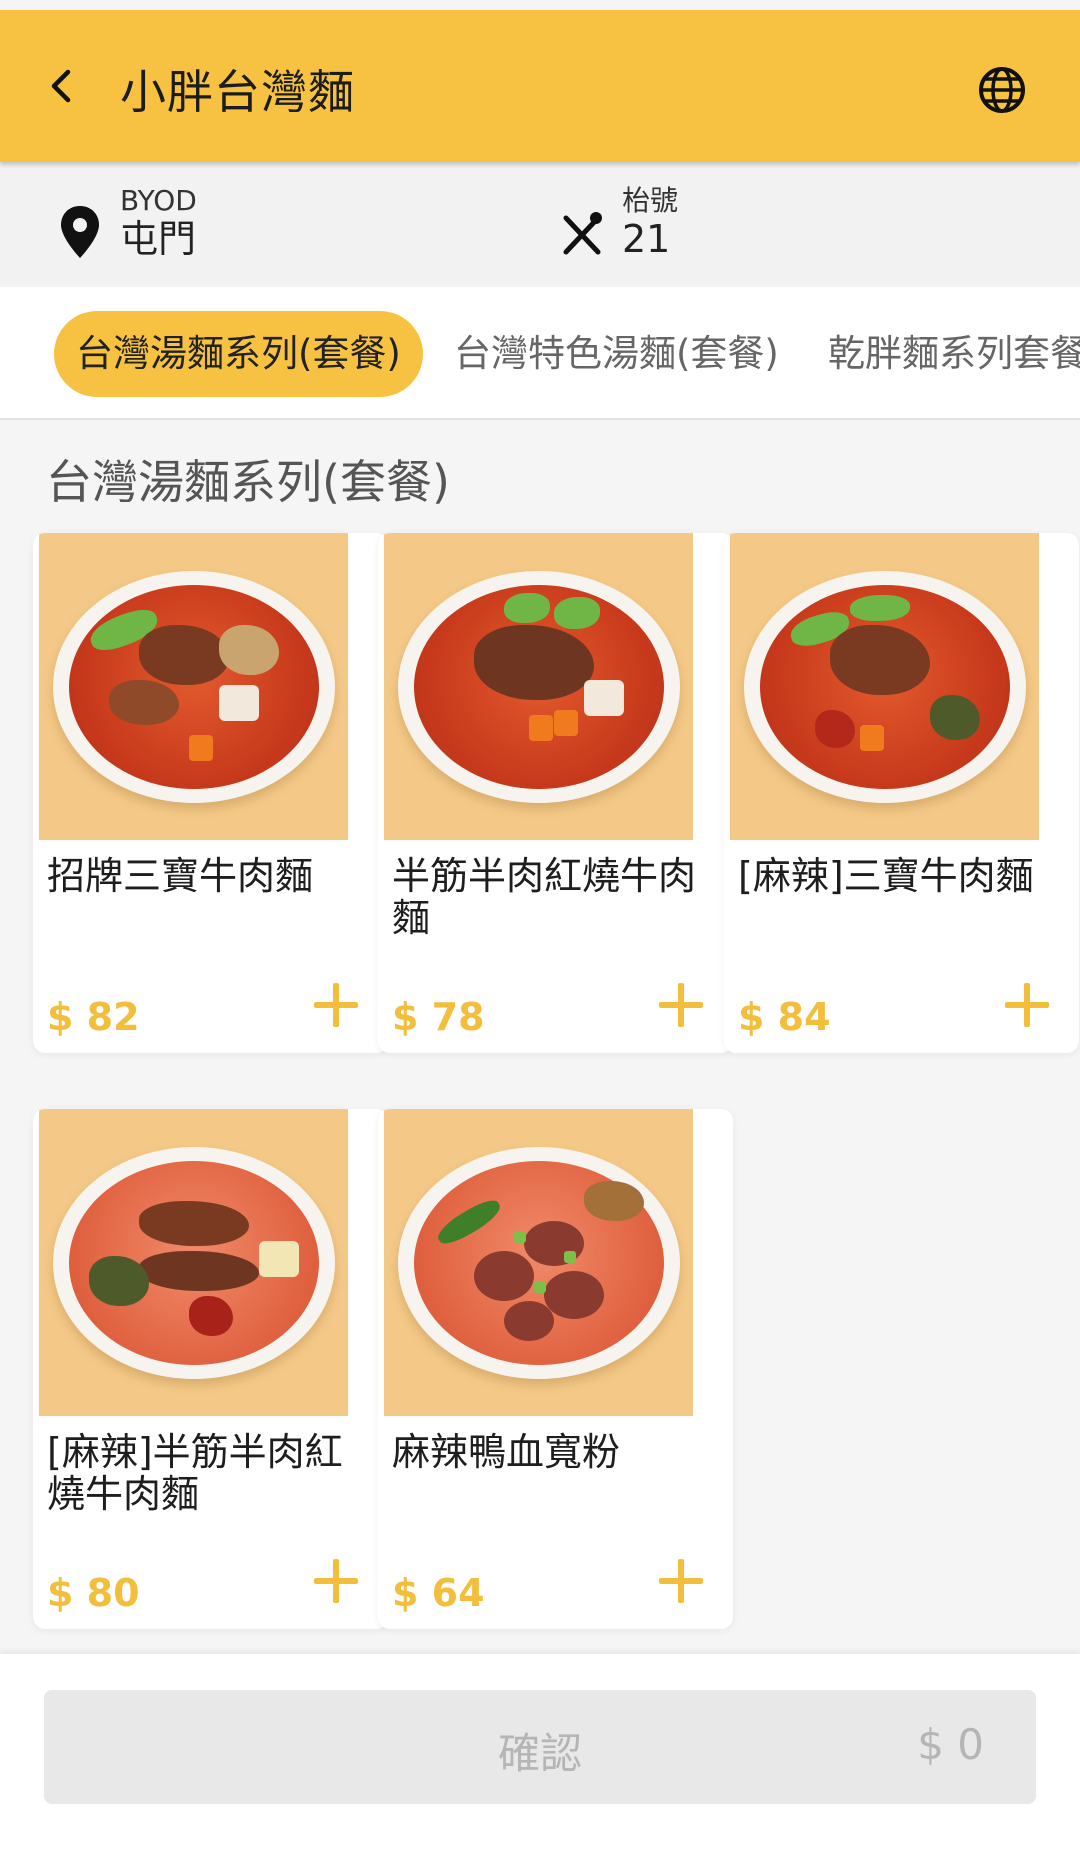 Image resolution: width=1080 pixels, height=1857 pixels. I want to click on confirm-label: 確認, so click(539, 1753).